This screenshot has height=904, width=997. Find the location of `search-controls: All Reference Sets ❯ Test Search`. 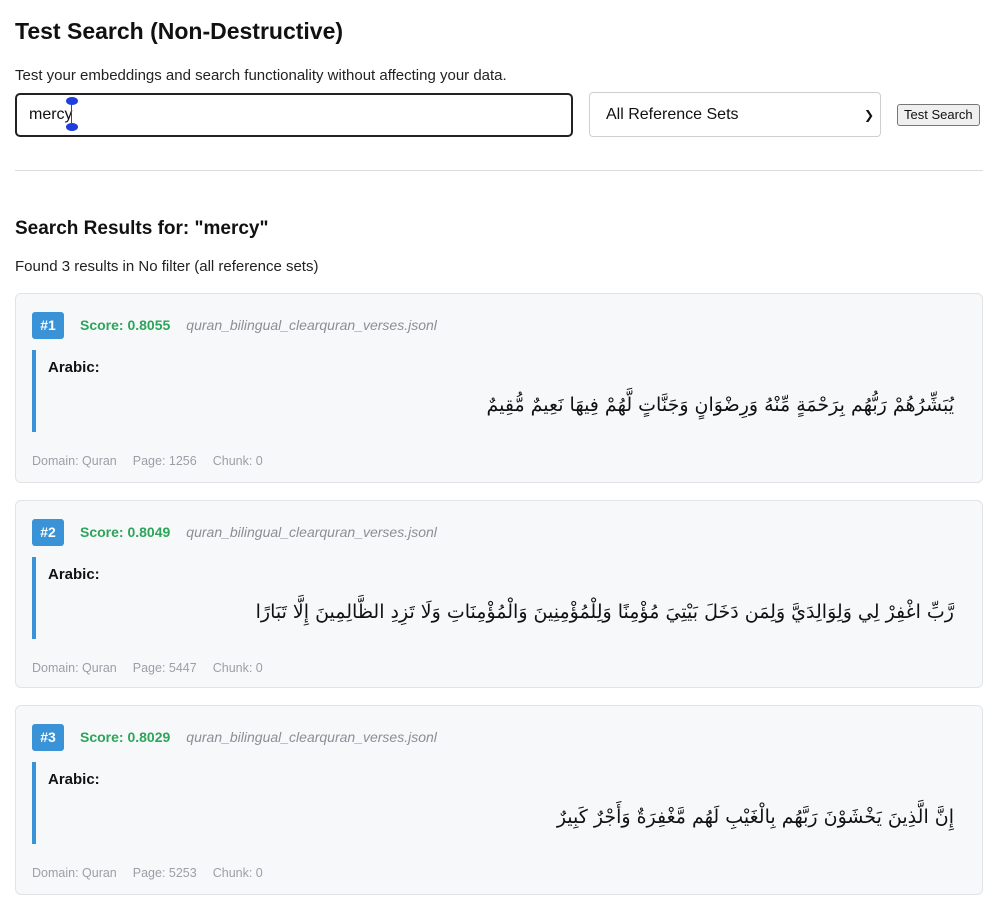

search-controls: All Reference Sets ❯ Test Search is located at coordinates (499, 114).